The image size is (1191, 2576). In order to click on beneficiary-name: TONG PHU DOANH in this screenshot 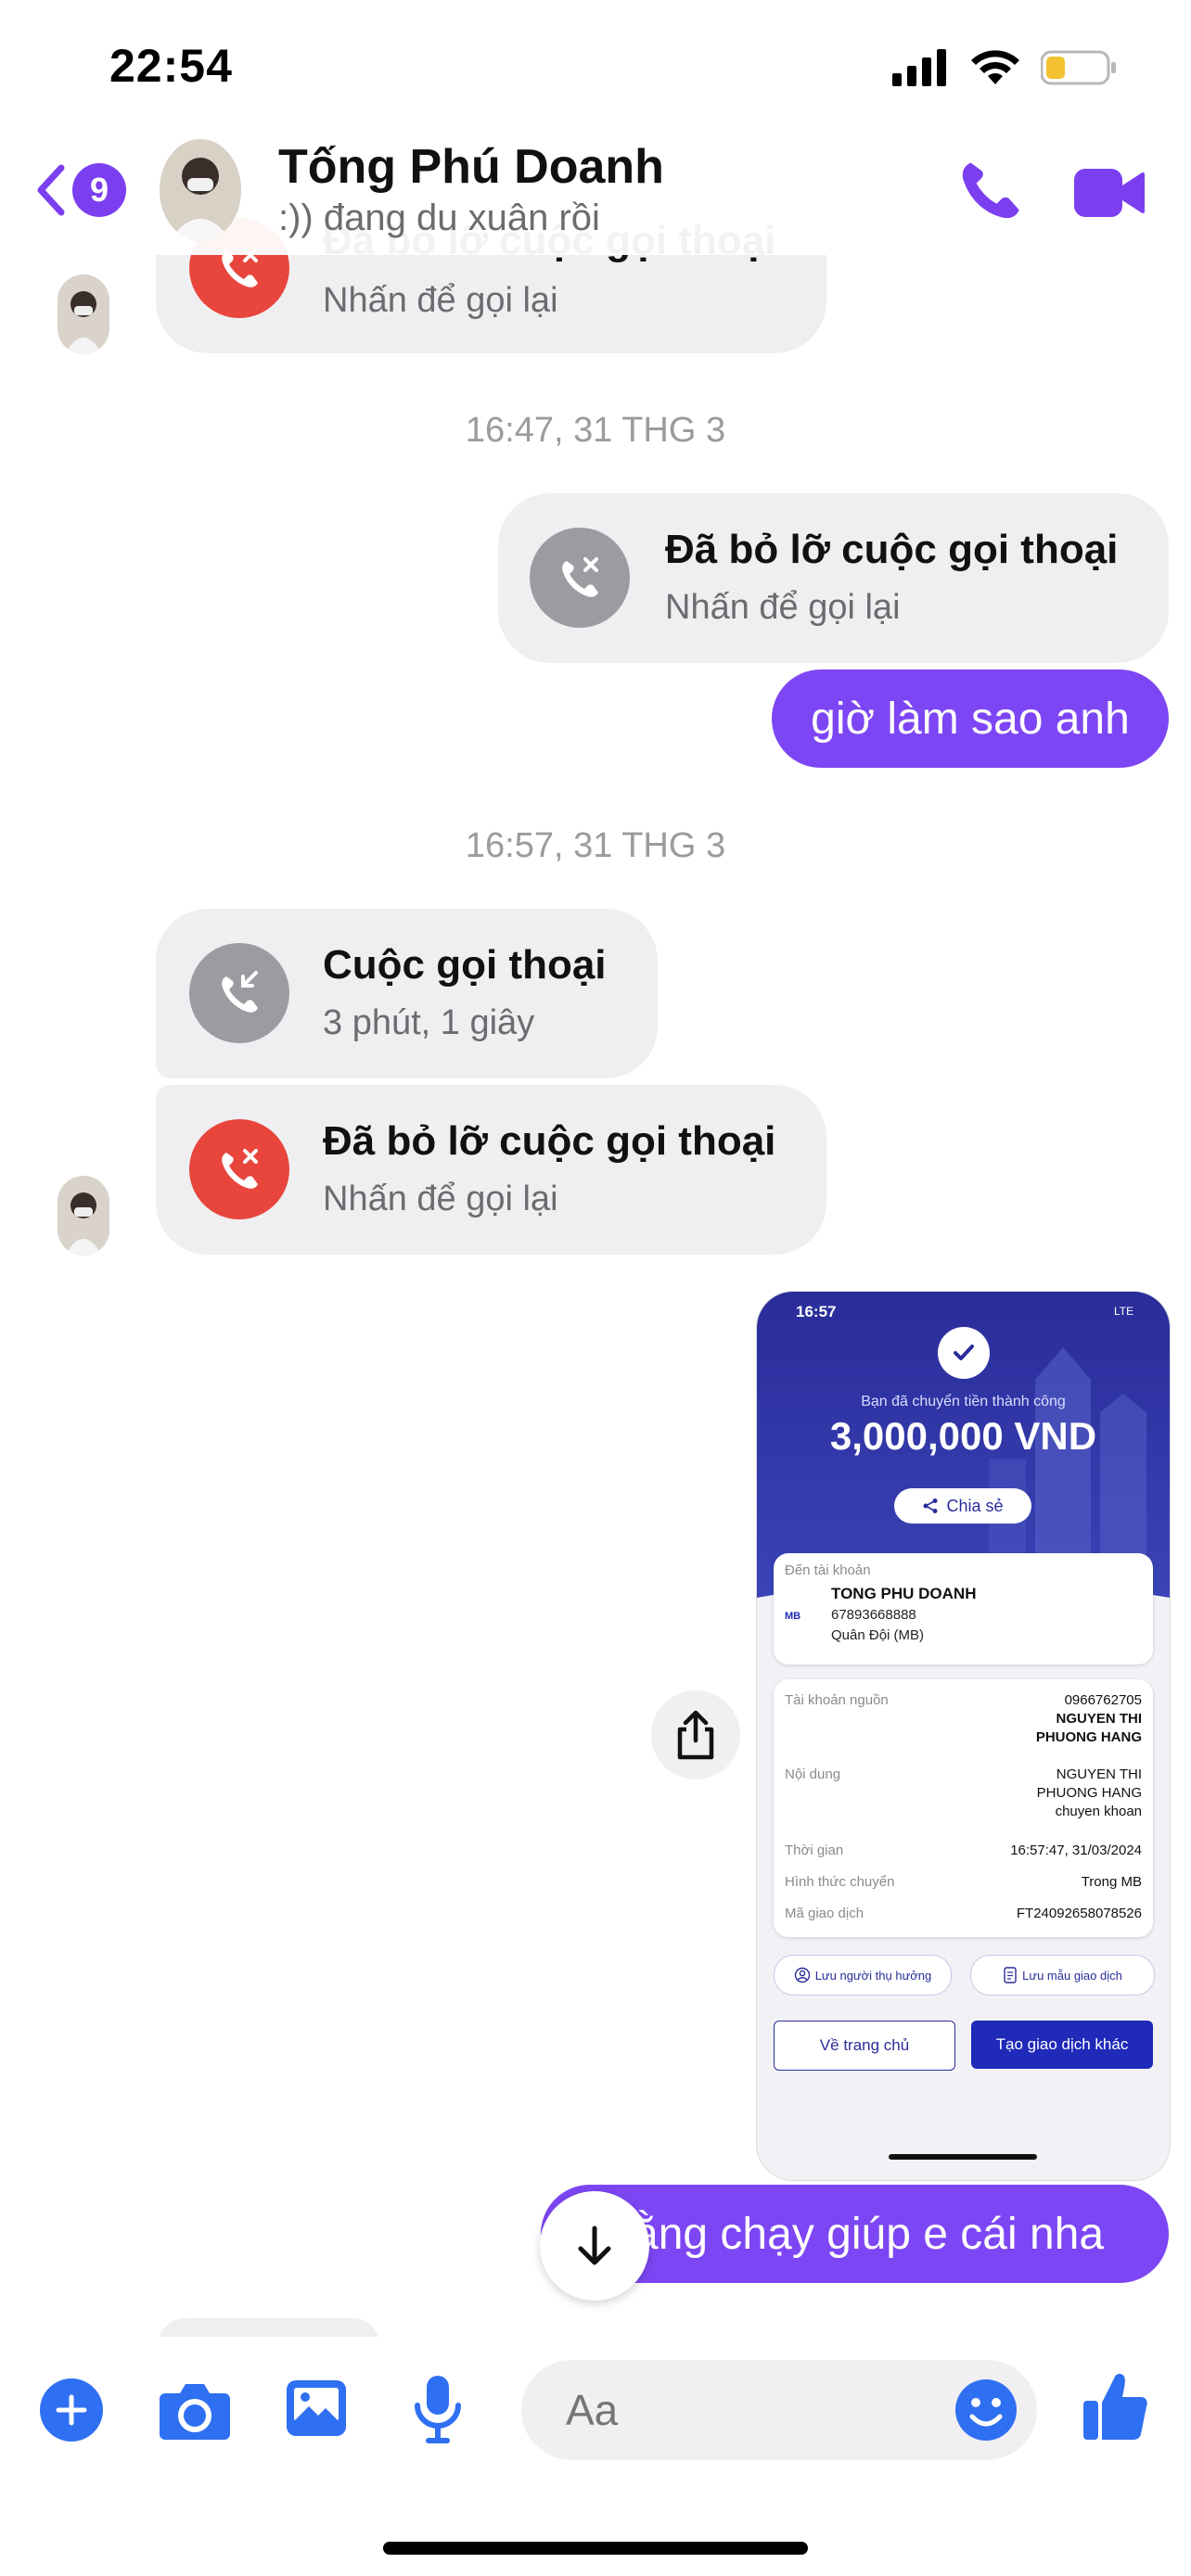, I will do `click(904, 1593)`.